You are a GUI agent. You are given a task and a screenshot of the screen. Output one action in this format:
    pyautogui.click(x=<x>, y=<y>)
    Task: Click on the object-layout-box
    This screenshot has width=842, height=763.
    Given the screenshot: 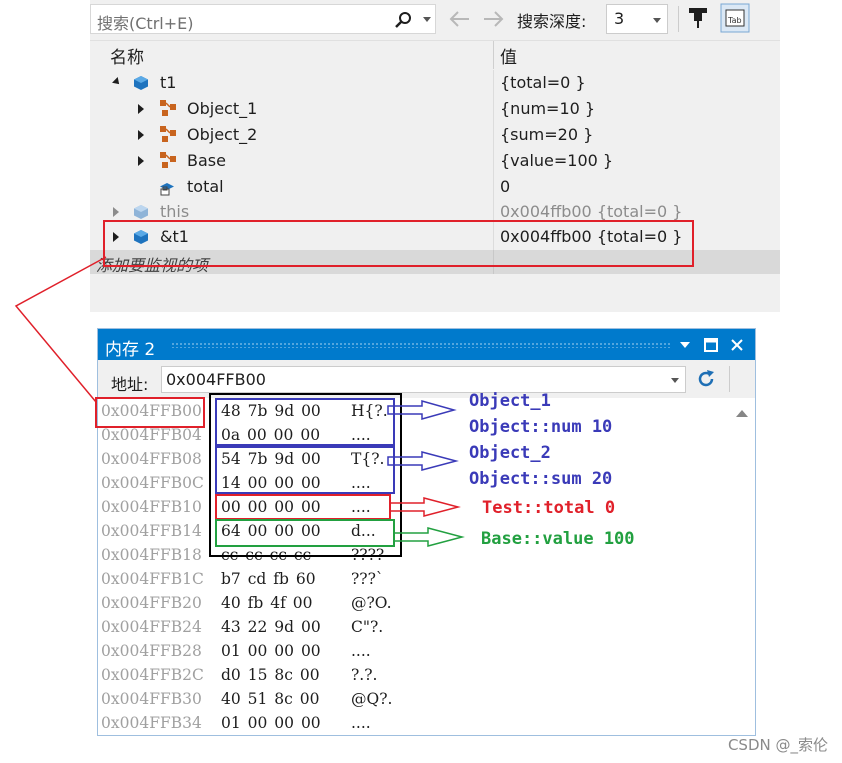 What is the action you would take?
    pyautogui.click(x=305, y=475)
    